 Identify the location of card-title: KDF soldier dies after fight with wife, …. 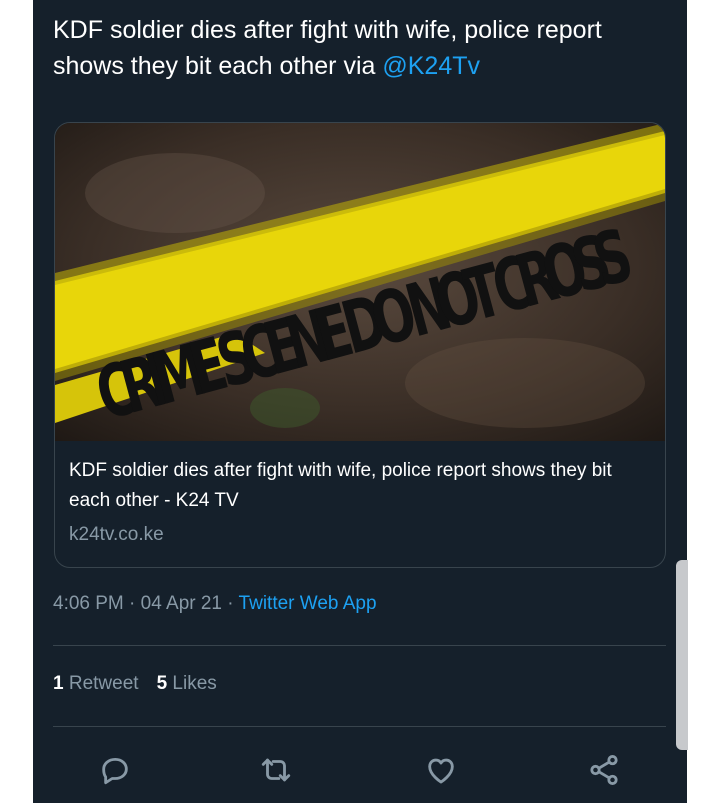
(340, 485).